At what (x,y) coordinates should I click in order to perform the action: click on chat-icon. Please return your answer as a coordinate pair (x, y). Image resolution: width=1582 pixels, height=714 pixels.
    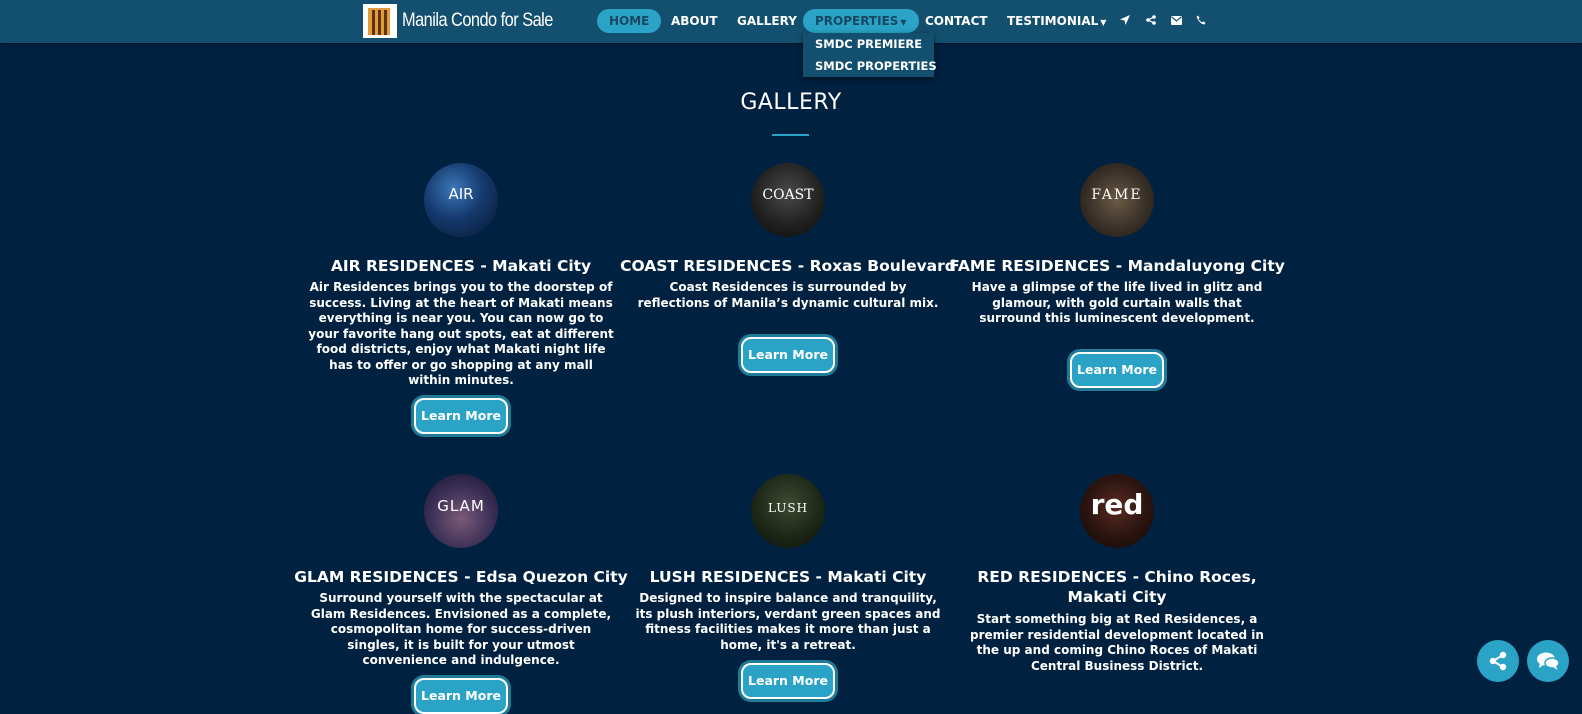
    Looking at the image, I should click on (1548, 661).